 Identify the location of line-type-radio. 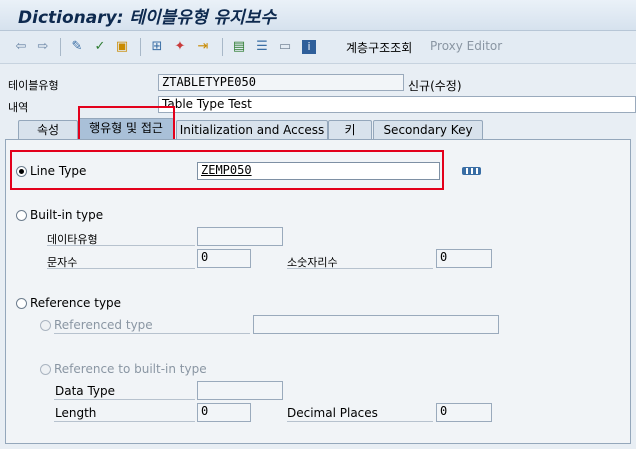
(21, 171).